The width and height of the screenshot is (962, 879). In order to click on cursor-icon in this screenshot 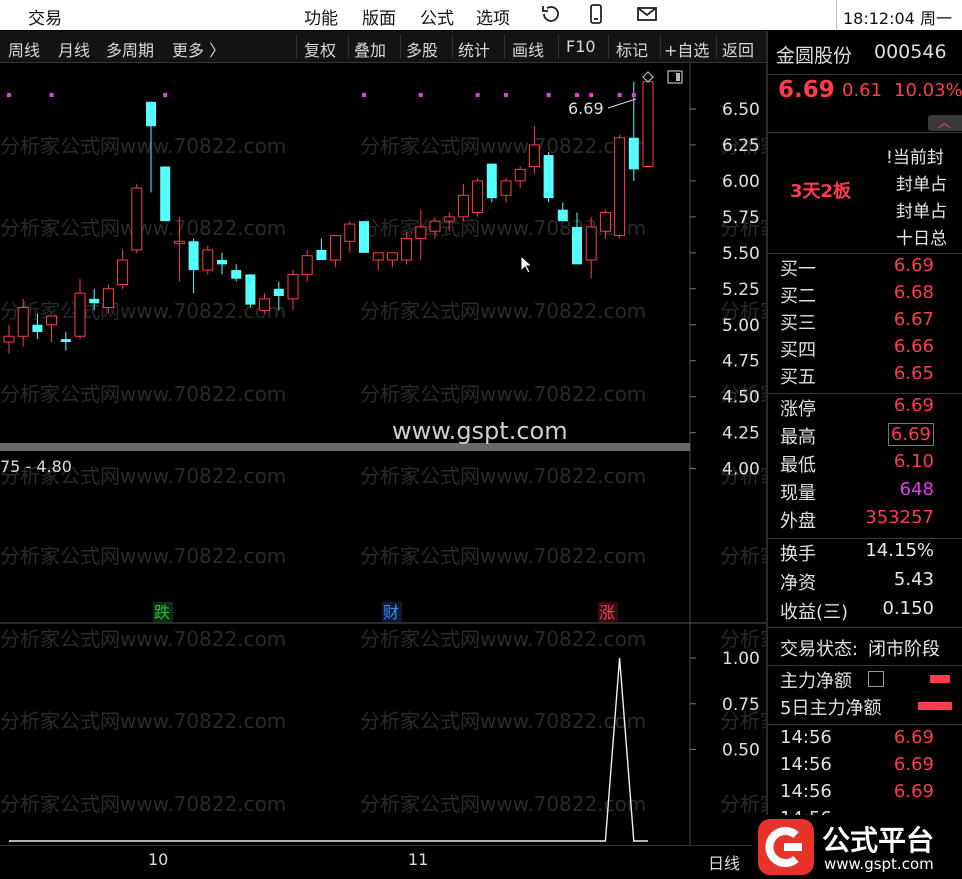, I will do `click(527, 264)`.